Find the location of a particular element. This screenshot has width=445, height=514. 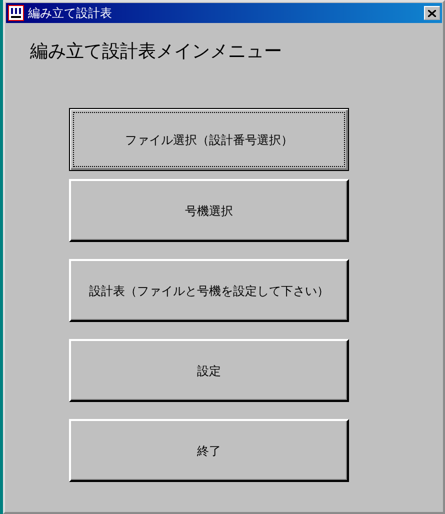

close-icon is located at coordinates (432, 13).